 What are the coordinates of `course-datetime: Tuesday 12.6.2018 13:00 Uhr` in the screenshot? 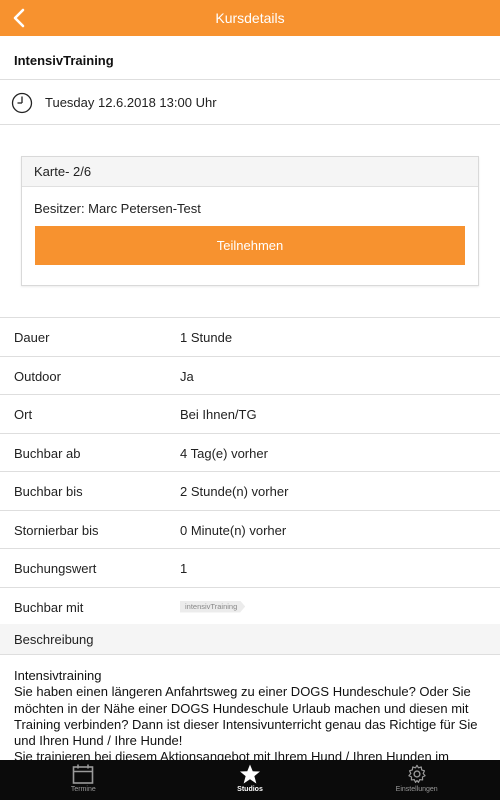 It's located at (131, 102).